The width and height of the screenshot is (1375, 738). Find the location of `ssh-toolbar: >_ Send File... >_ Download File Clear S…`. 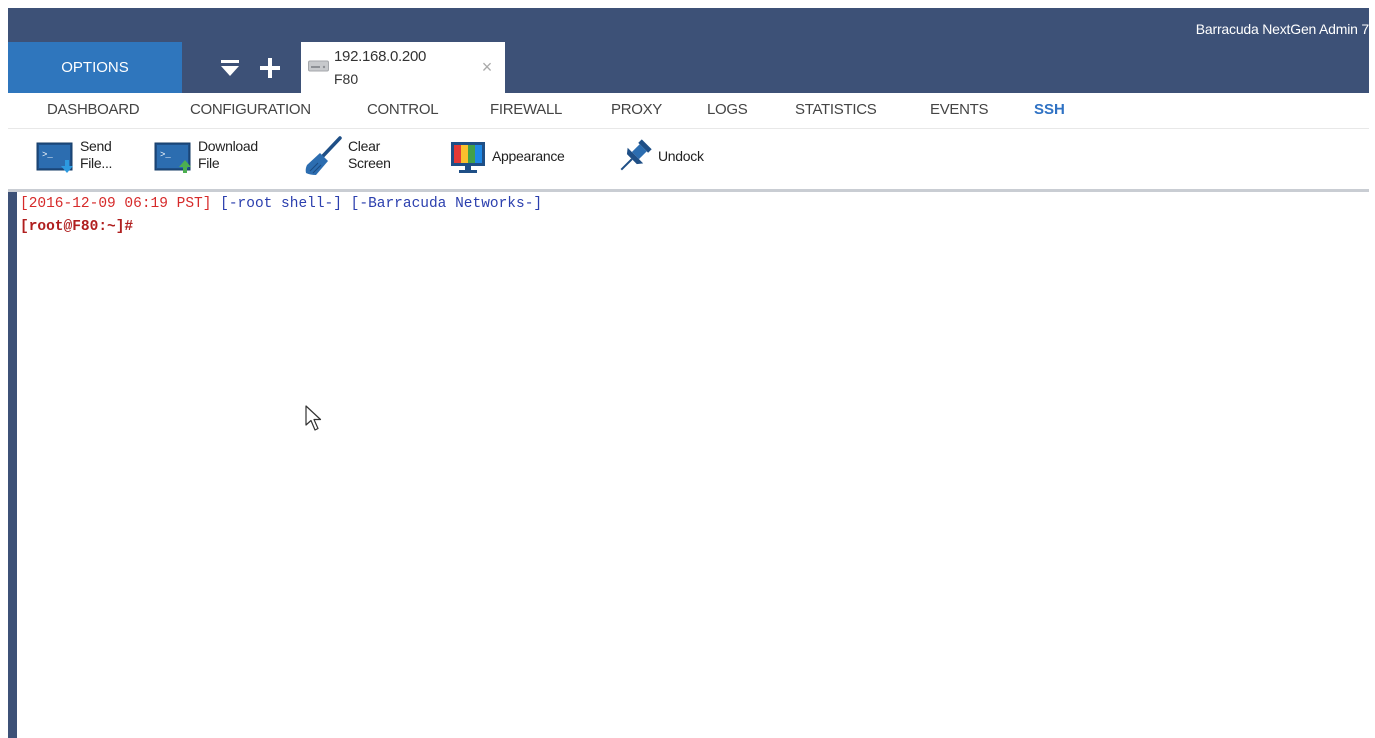

ssh-toolbar: >_ Send File... >_ Download File Clear S… is located at coordinates (688, 159).